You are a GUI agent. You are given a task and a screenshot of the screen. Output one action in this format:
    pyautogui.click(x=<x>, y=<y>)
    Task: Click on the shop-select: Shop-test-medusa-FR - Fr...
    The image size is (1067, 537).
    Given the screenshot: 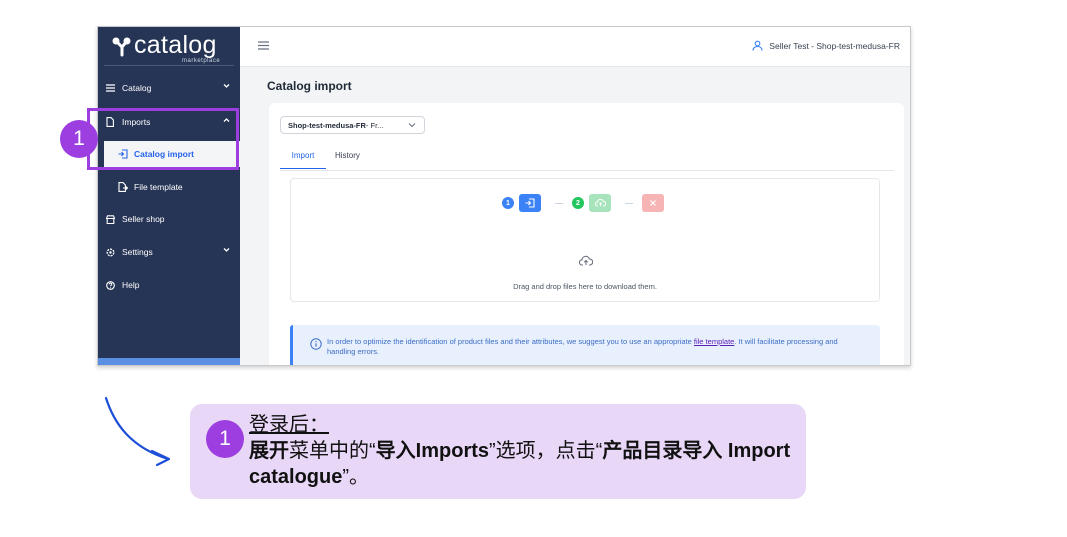 What is the action you would take?
    pyautogui.click(x=352, y=125)
    